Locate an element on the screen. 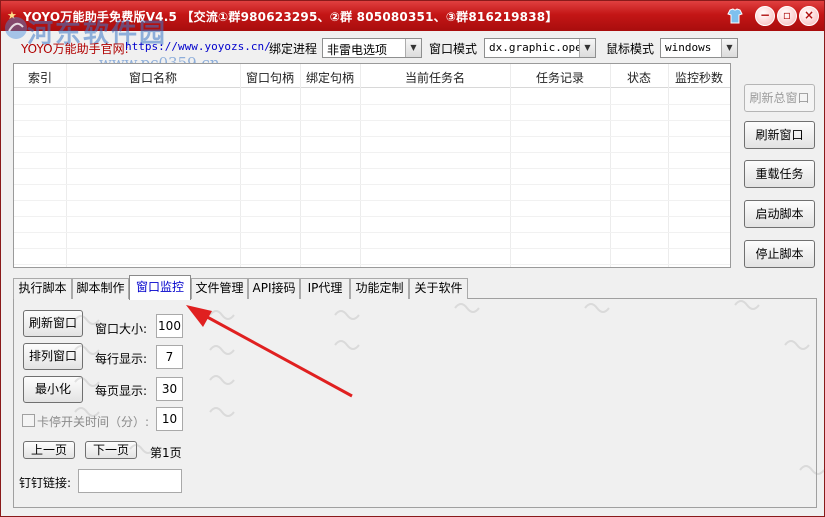 The height and width of the screenshot is (517, 825). watermark-logo-icon is located at coordinates (16, 28).